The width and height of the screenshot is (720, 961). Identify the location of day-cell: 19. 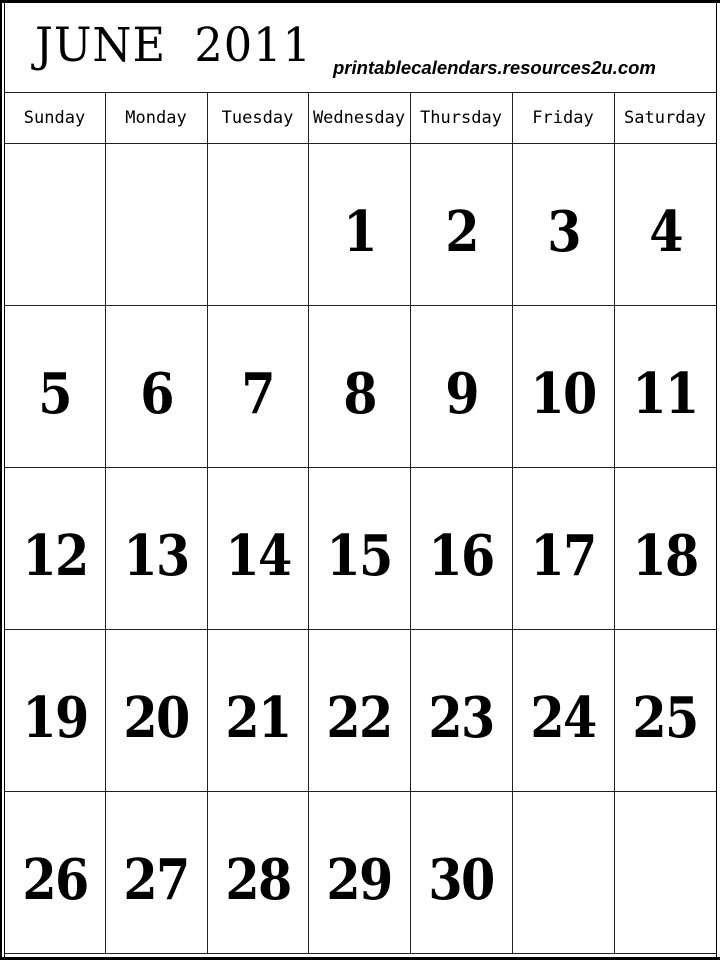
(54, 718).